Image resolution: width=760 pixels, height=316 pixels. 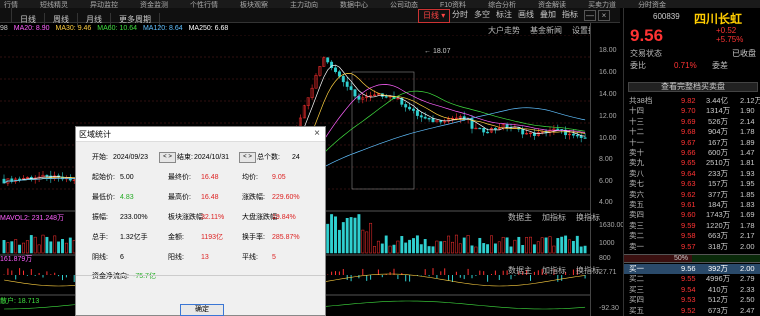 I want to click on ask-level: 卖四 9.60 1743万 1.69, so click(x=692, y=215).